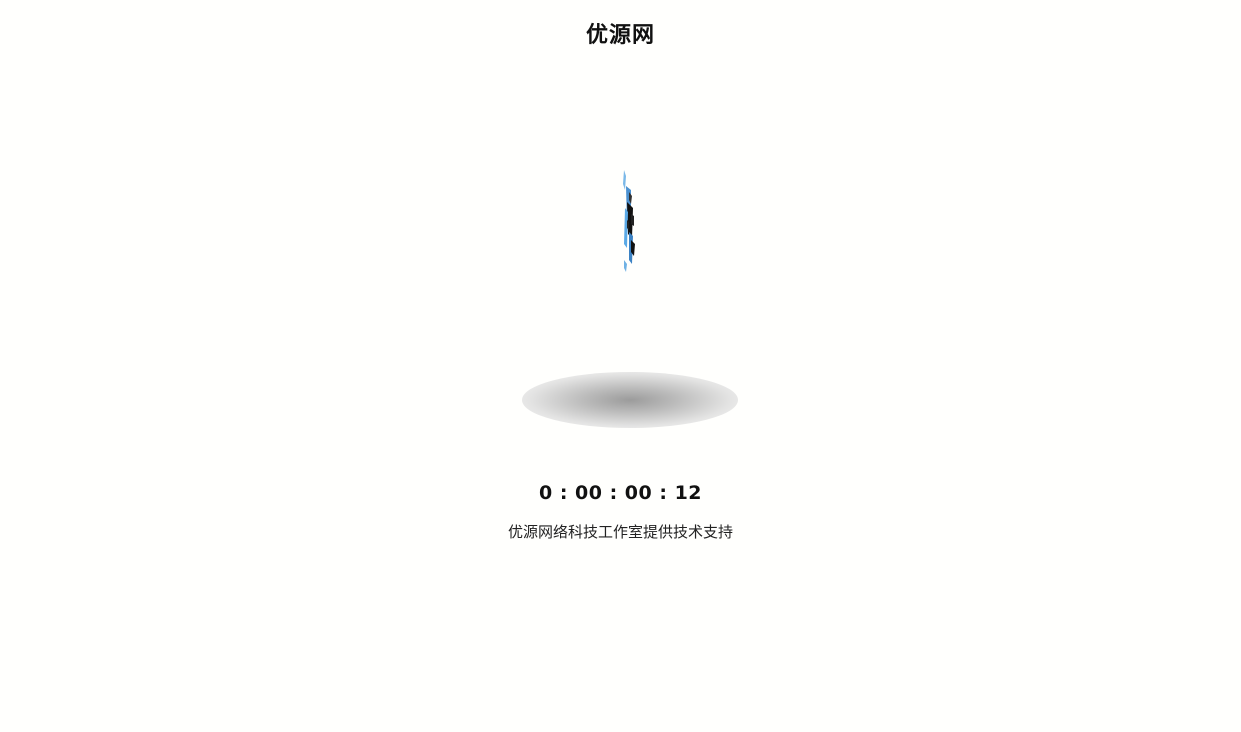  I want to click on spinner-shadow, so click(630, 400).